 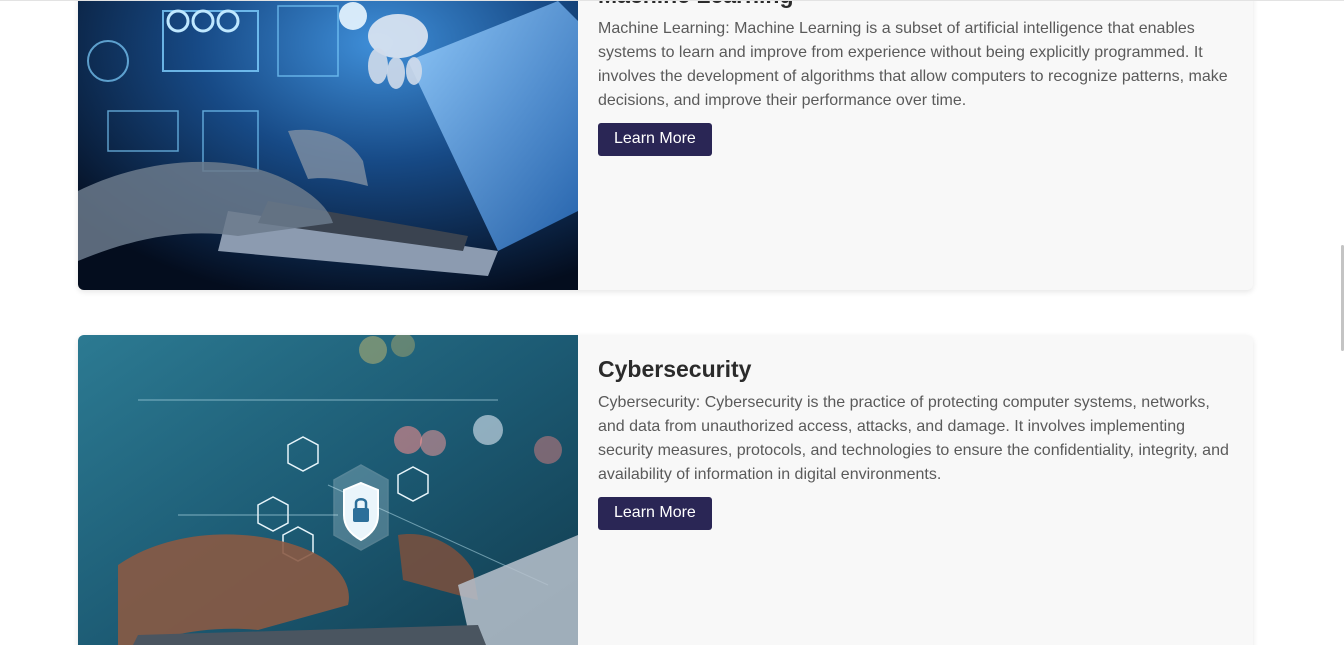 I want to click on card-title: Machine Learning, so click(x=918, y=5).